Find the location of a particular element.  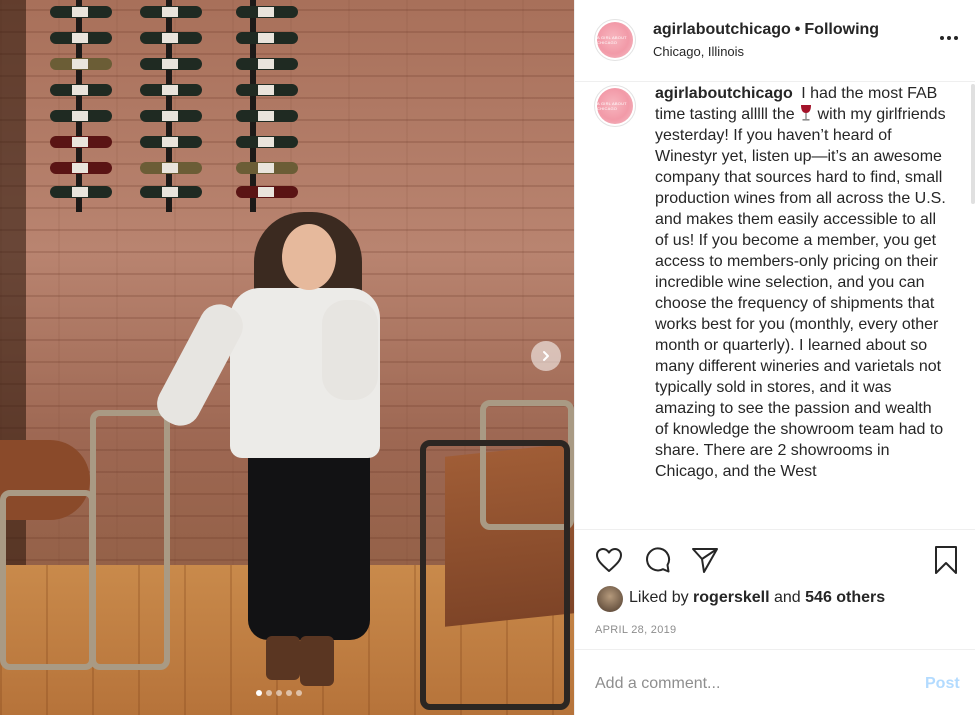

comment-button is located at coordinates (657, 560).